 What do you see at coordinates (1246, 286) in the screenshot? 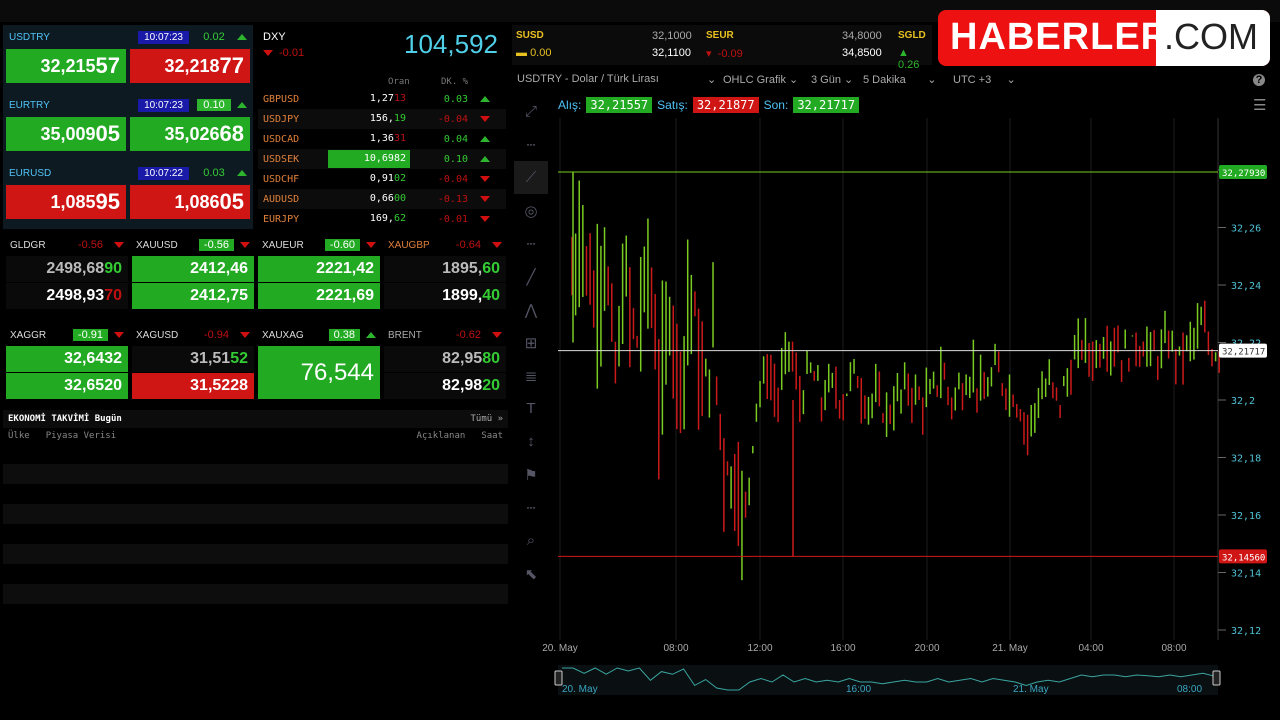
I see `y-tick-label: 32,24` at bounding box center [1246, 286].